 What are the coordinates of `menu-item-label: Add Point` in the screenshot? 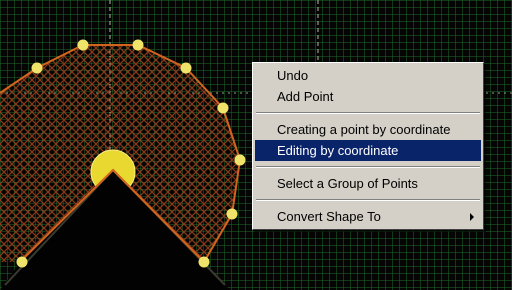 It's located at (305, 96).